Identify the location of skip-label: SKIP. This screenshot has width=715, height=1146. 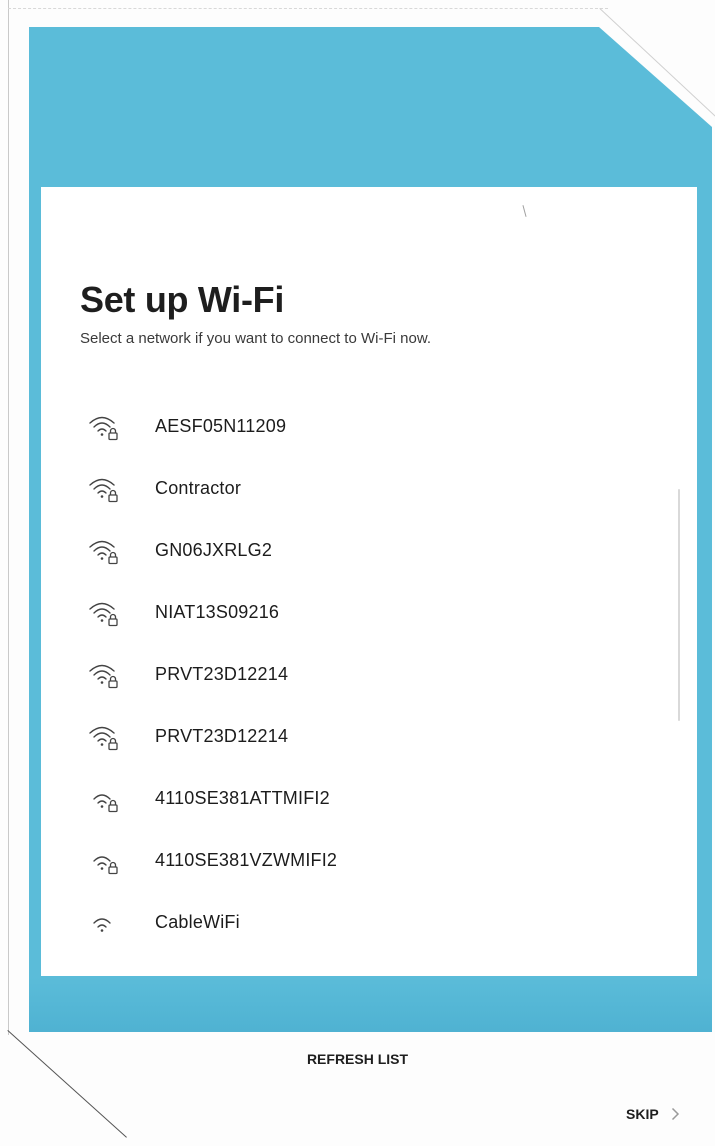
(642, 1114).